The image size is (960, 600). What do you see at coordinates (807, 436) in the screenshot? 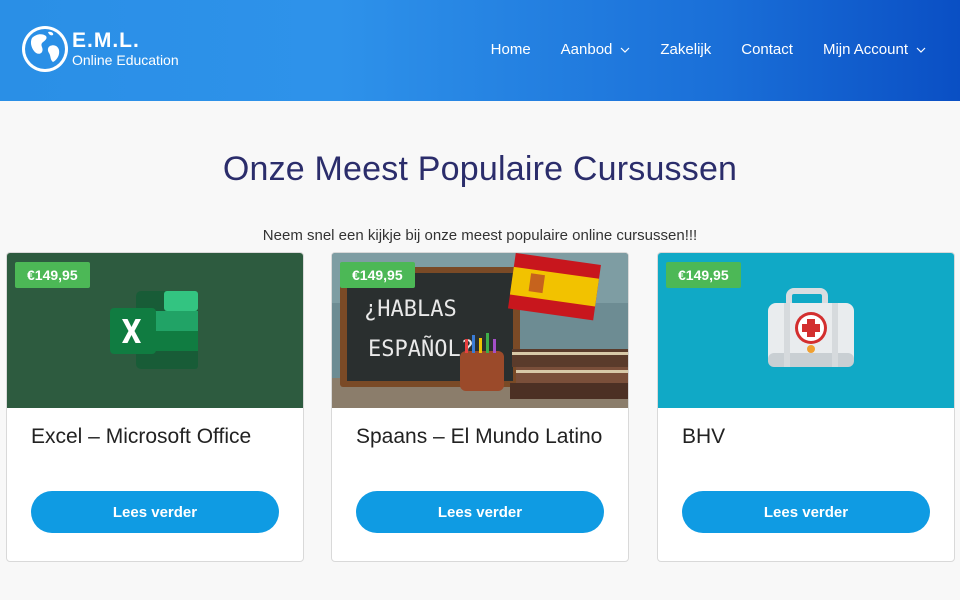
I see `course-title: BHV` at bounding box center [807, 436].